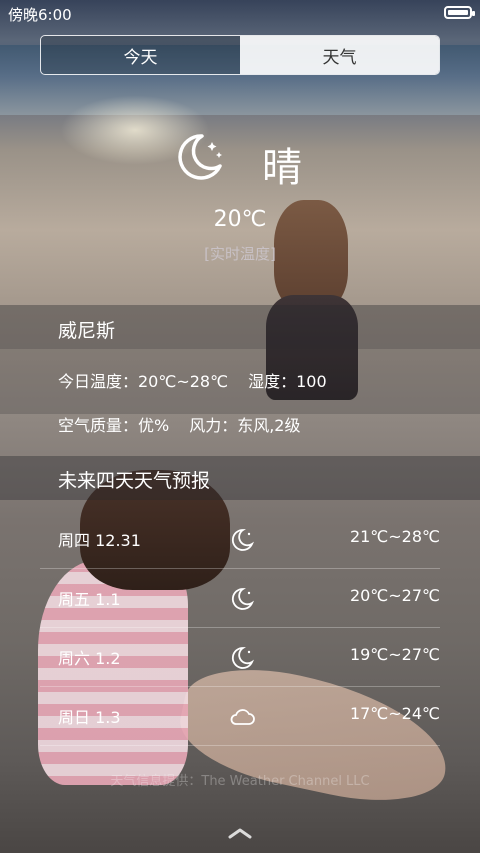 This screenshot has height=853, width=480. What do you see at coordinates (394, 595) in the screenshot?
I see `forecast-range: 20℃~27℃` at bounding box center [394, 595].